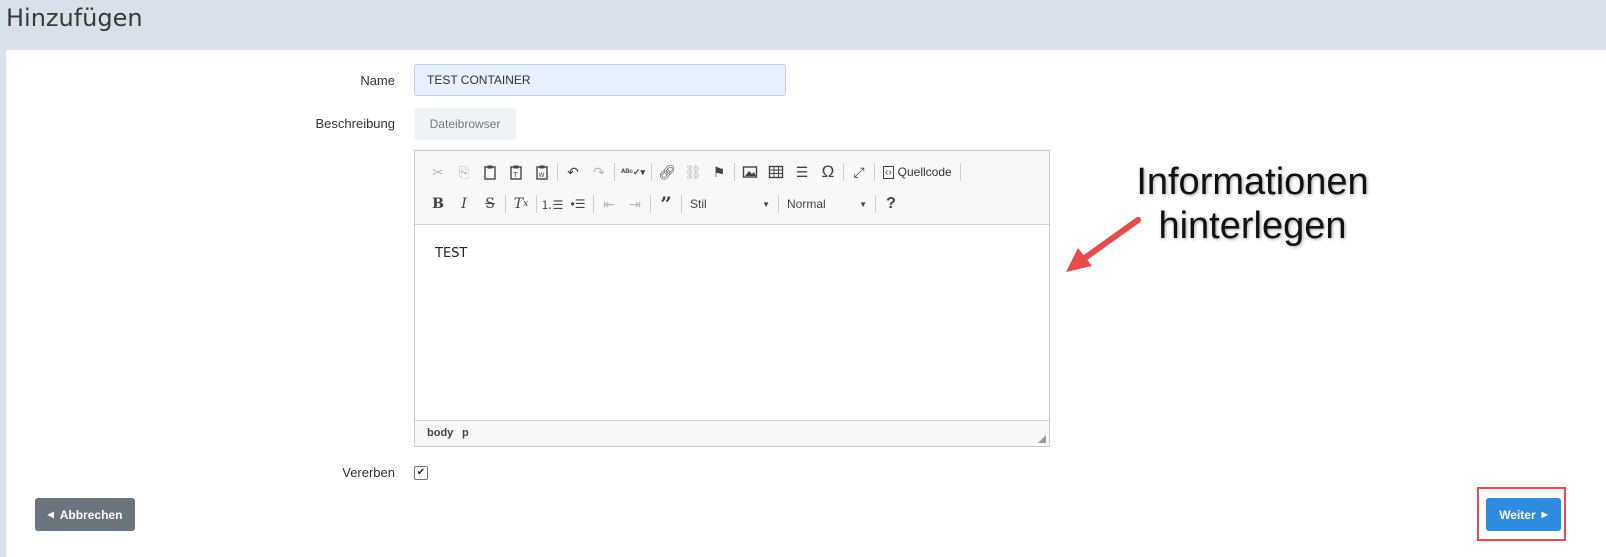  I want to click on style-combo: Stil ▼, so click(730, 204).